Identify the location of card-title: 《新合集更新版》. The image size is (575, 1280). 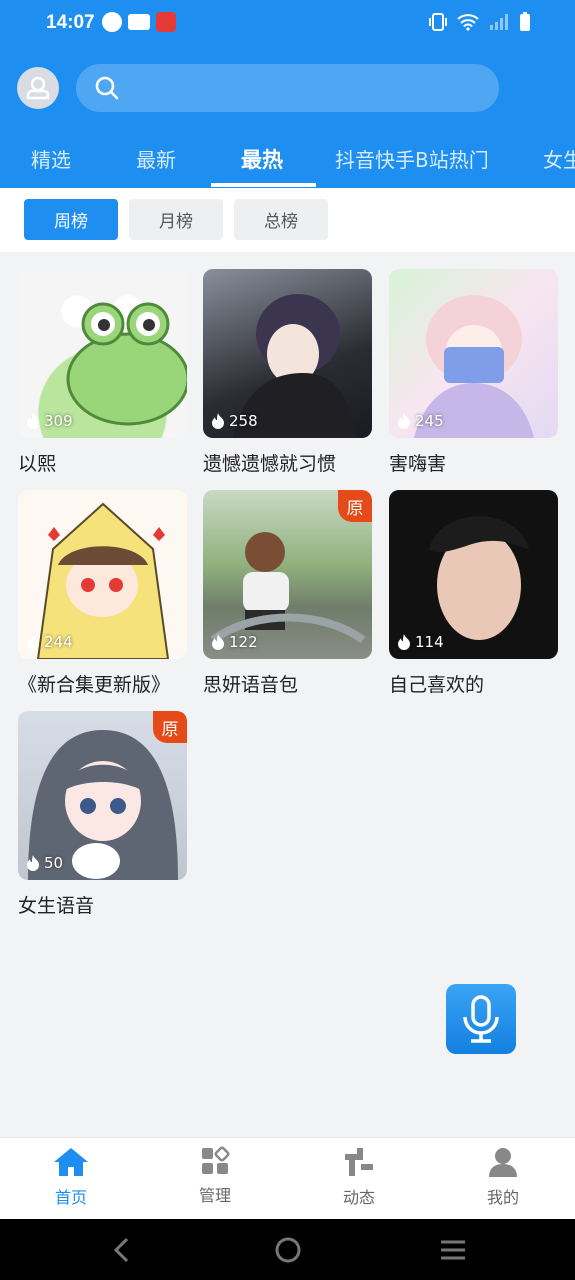
(94, 685).